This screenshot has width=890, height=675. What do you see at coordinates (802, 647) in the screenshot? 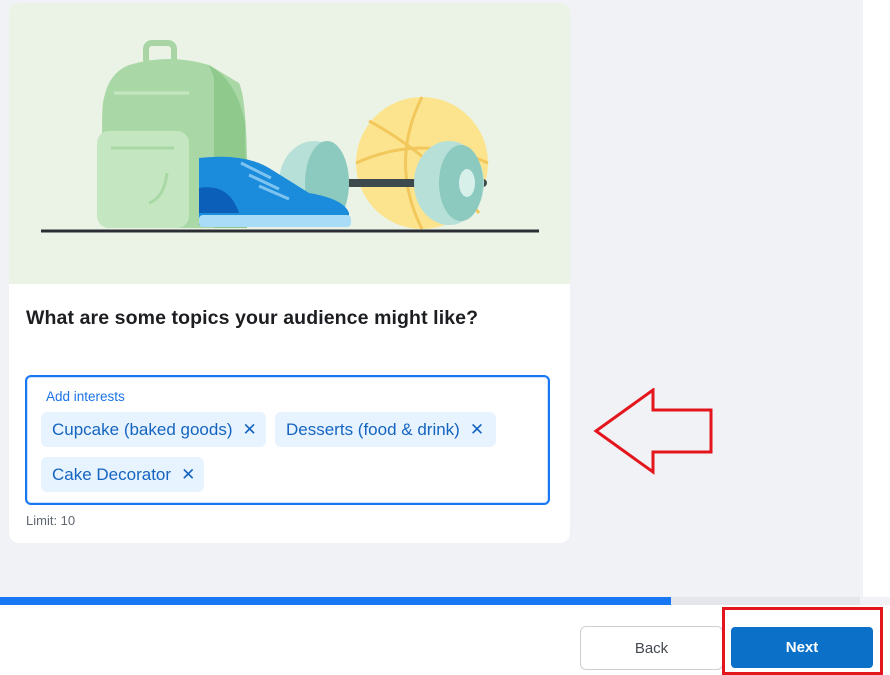
I see `next-button: Next` at bounding box center [802, 647].